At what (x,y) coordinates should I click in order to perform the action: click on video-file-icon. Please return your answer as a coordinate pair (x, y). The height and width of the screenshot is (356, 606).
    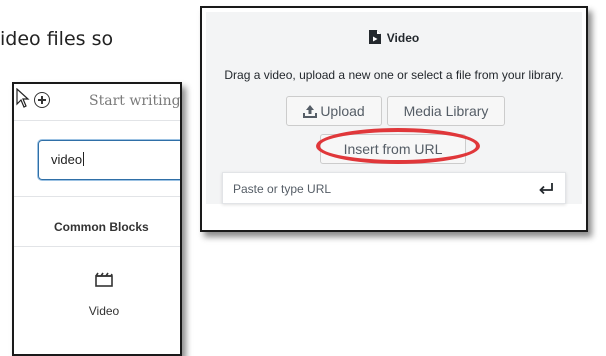
    Looking at the image, I should click on (374, 37).